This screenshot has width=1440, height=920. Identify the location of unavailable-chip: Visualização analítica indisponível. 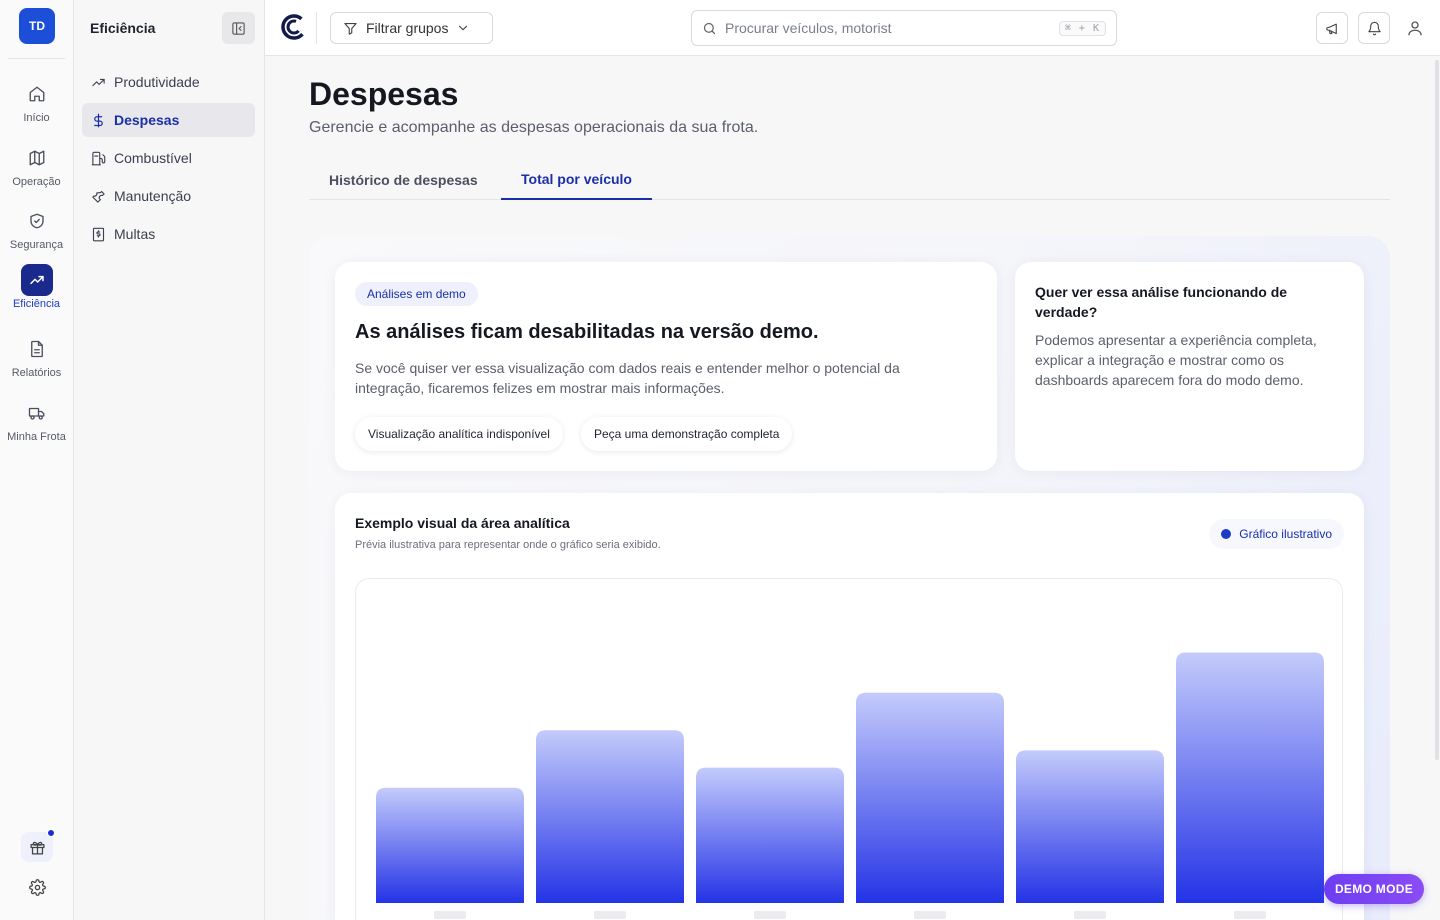
(459, 434).